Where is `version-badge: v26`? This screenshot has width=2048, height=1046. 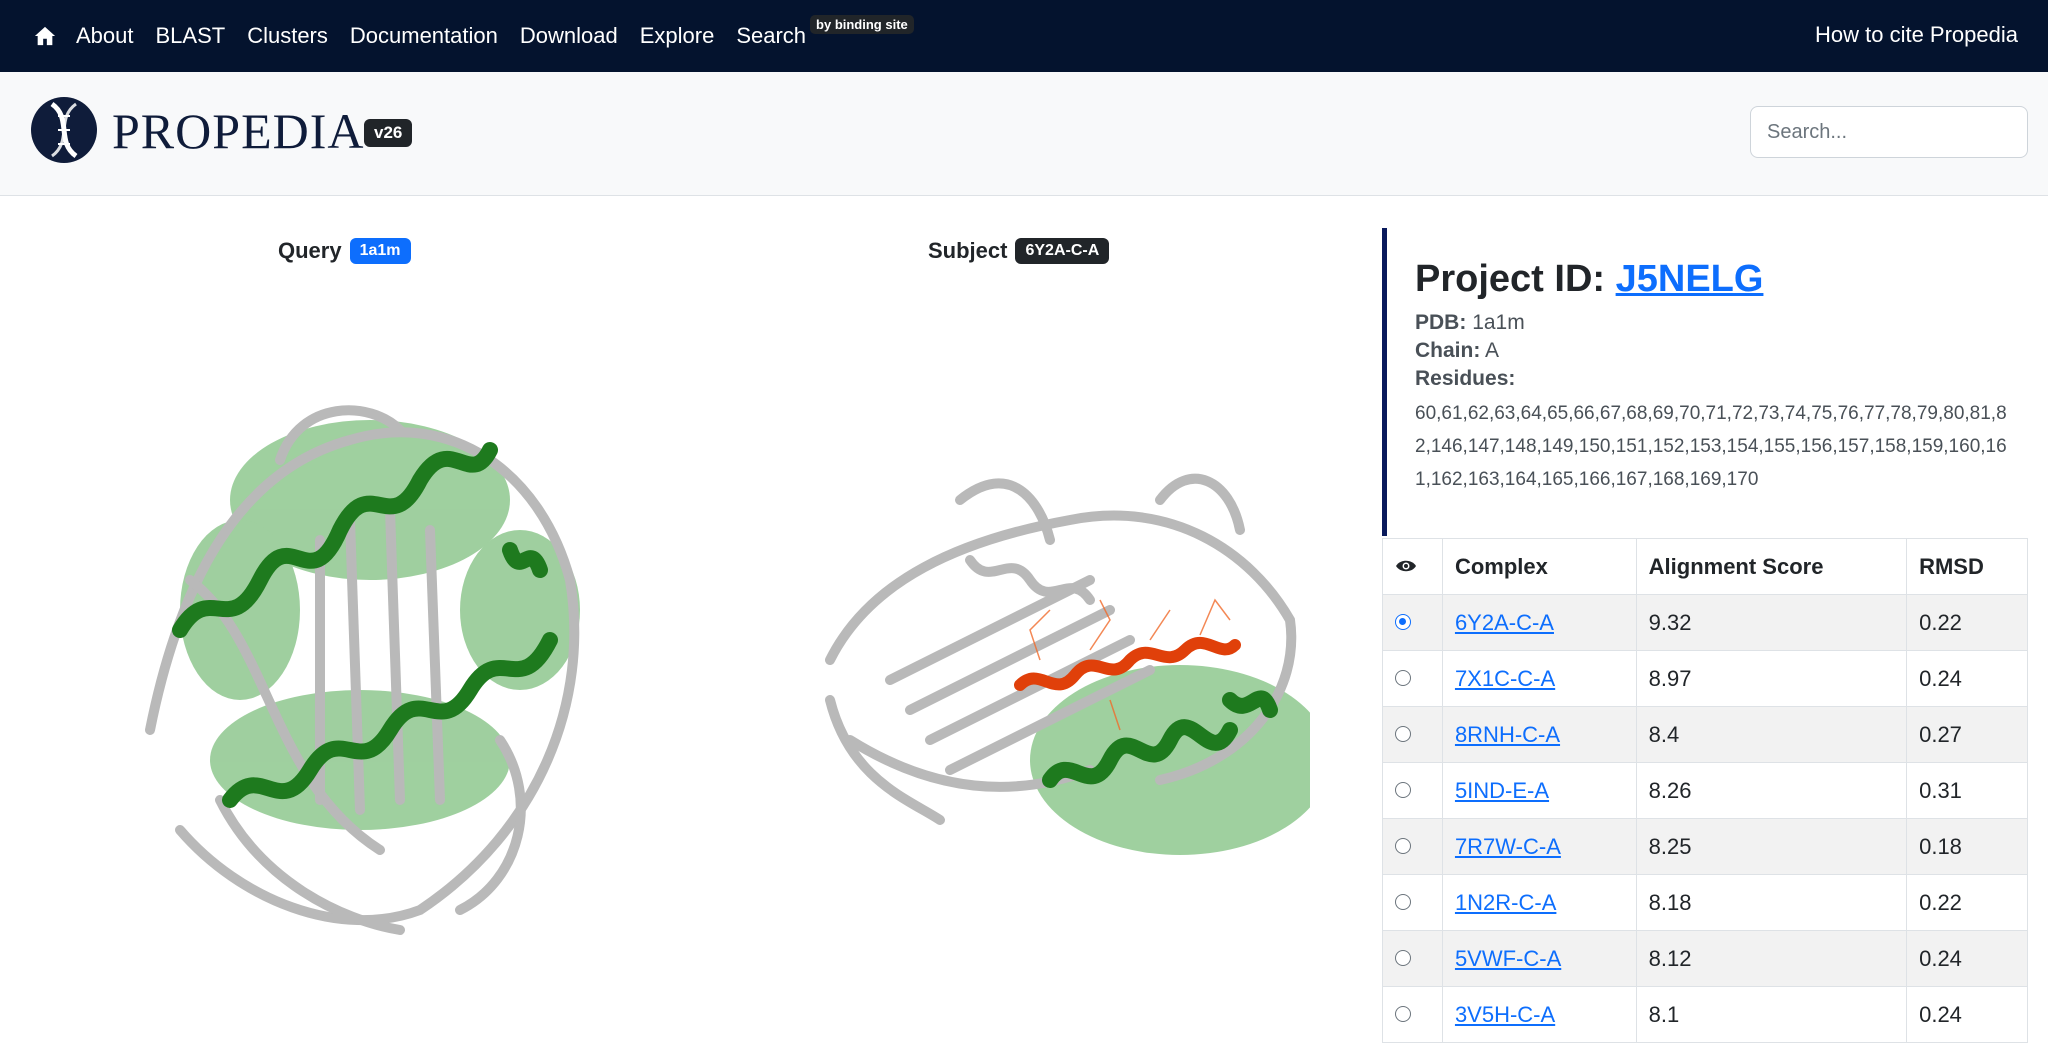
version-badge: v26 is located at coordinates (388, 133).